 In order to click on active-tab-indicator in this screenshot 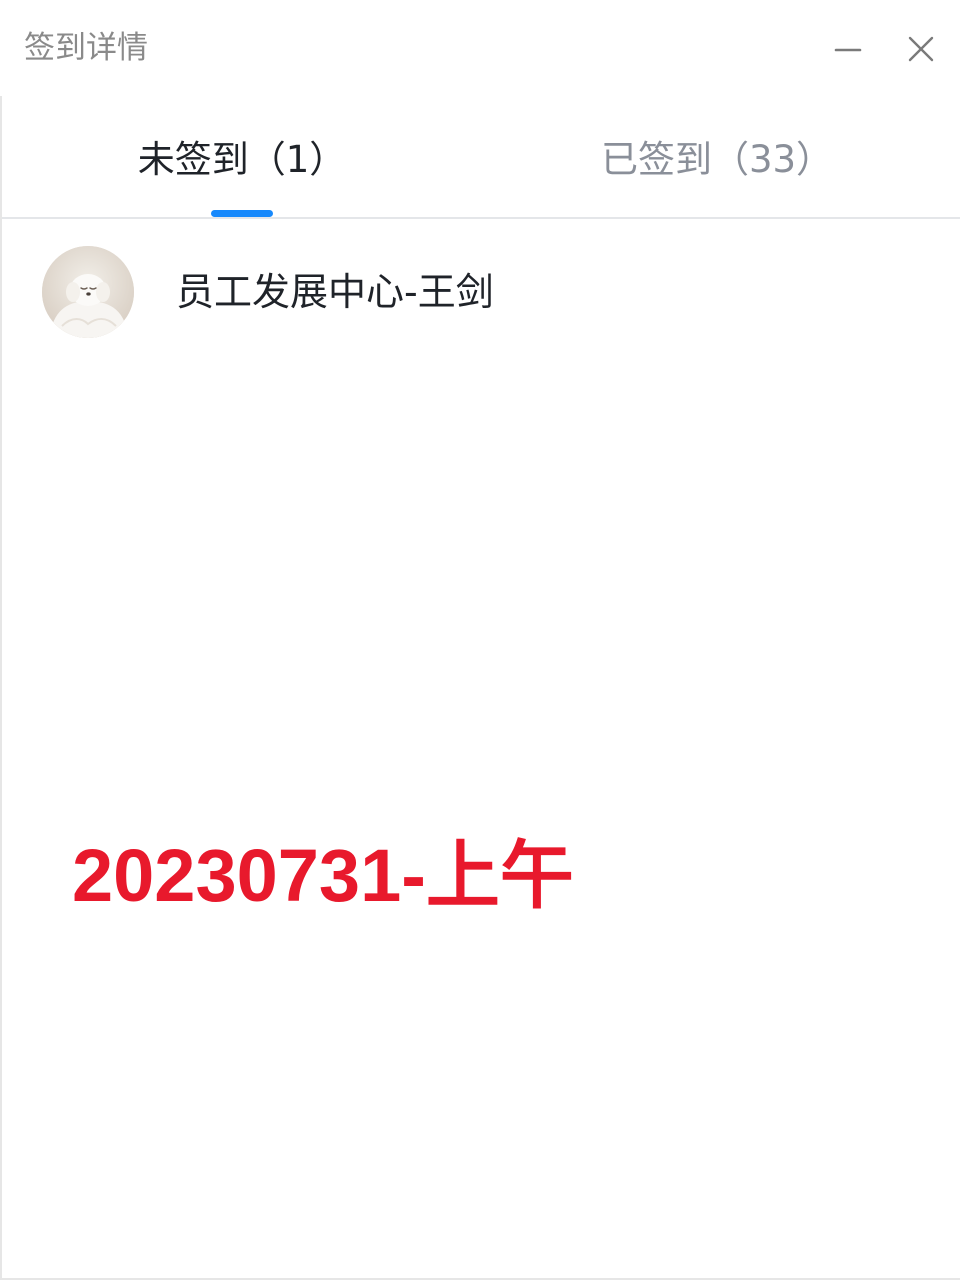, I will do `click(242, 213)`.